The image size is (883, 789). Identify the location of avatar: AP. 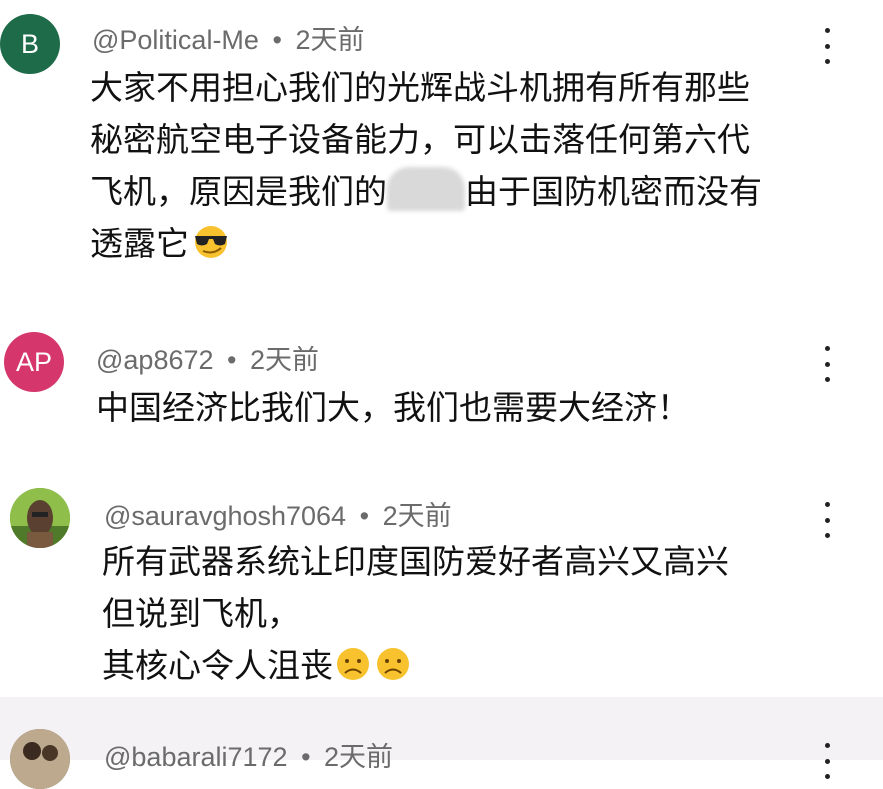
(34, 362).